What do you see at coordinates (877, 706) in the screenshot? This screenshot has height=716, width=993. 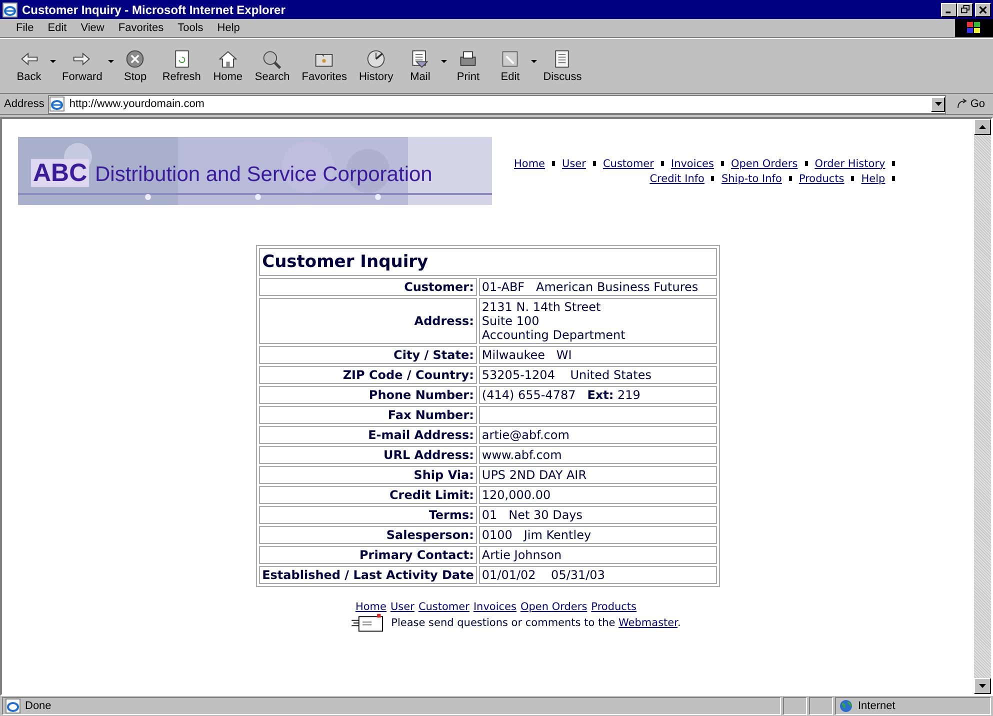 I see `security-zone: Internet` at bounding box center [877, 706].